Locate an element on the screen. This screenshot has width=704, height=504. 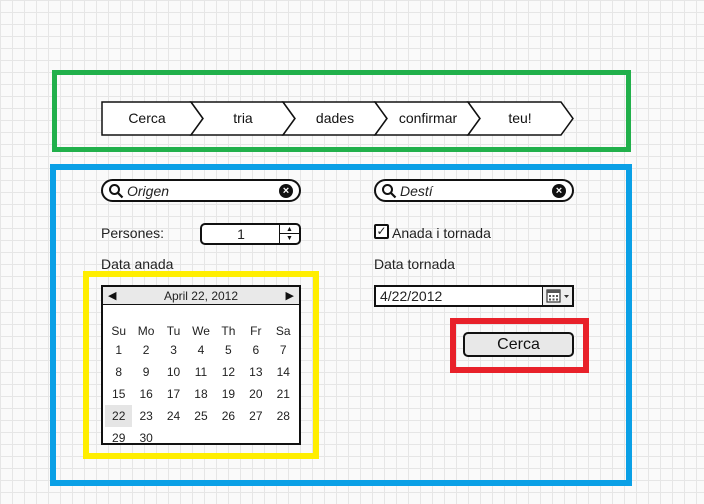
calendar-day: 26 is located at coordinates (228, 416).